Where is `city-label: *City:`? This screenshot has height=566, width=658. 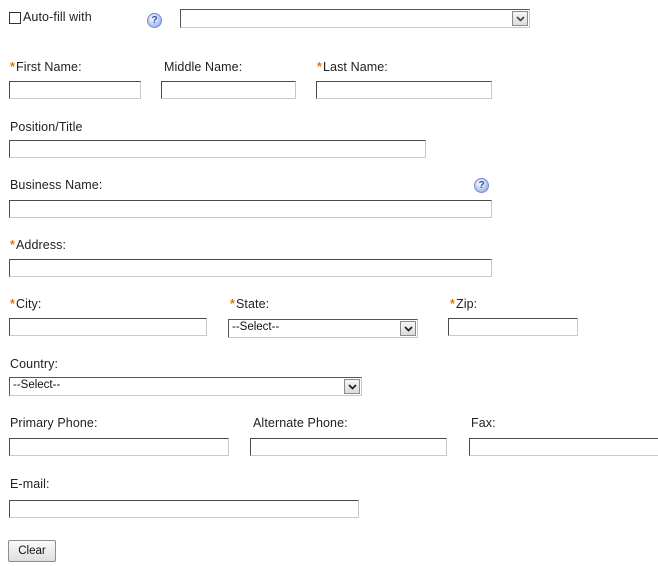
city-label: *City: is located at coordinates (25, 304).